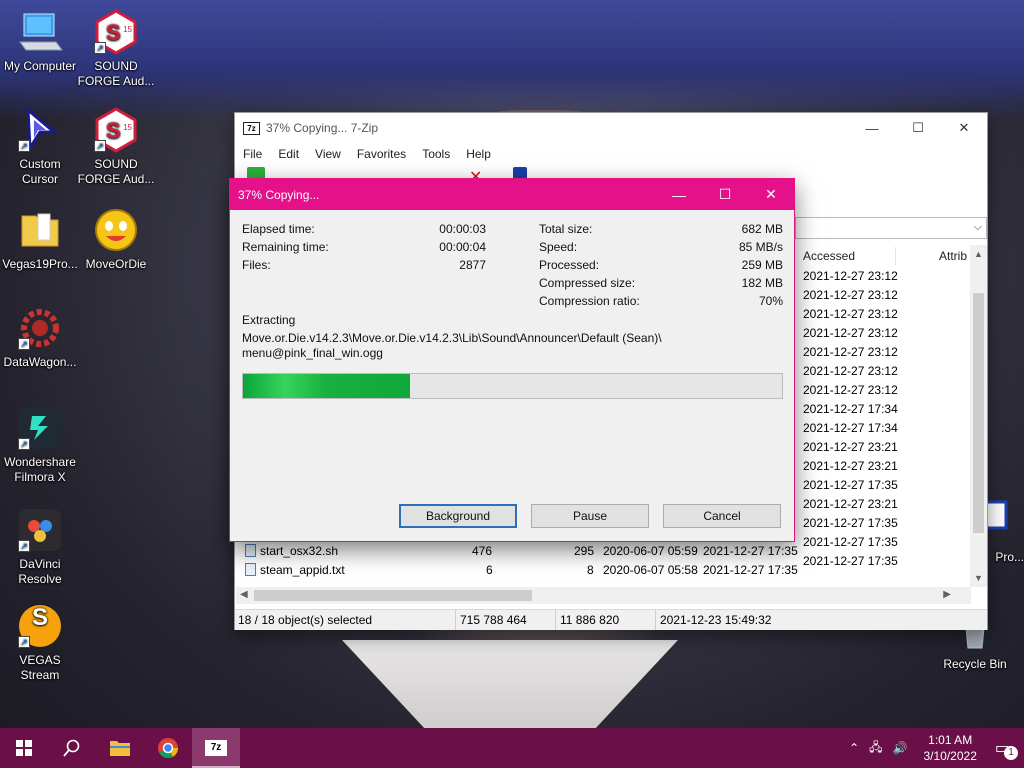  Describe the element at coordinates (679, 194) in the screenshot. I see `dialog-minimize-button: —` at that location.